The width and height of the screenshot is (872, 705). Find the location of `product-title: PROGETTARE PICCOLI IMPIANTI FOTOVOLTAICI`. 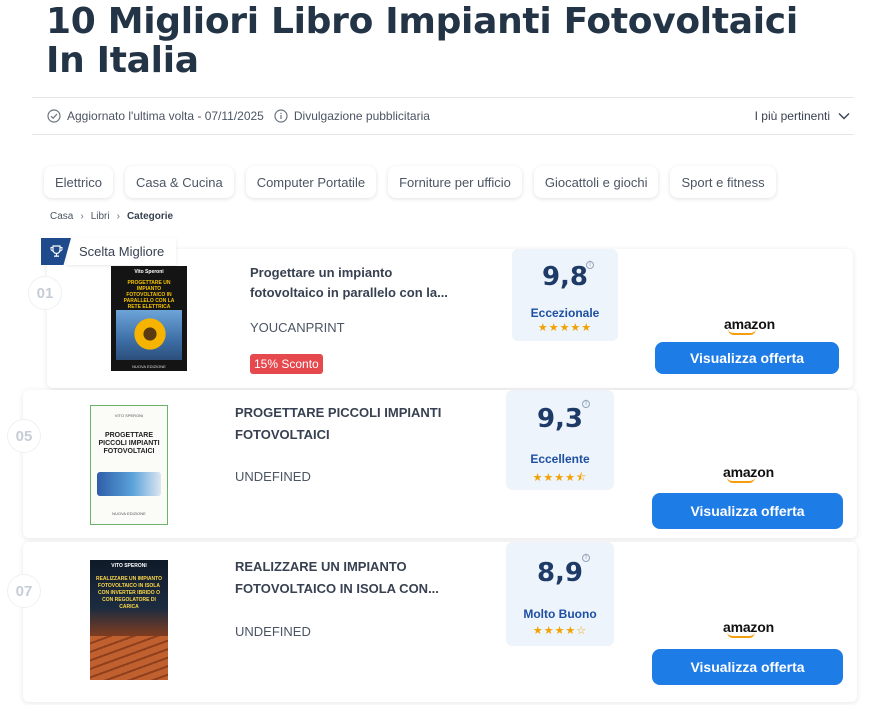

product-title: PROGETTARE PICCOLI IMPIANTI FOTOVOLTAICI is located at coordinates (355, 424).